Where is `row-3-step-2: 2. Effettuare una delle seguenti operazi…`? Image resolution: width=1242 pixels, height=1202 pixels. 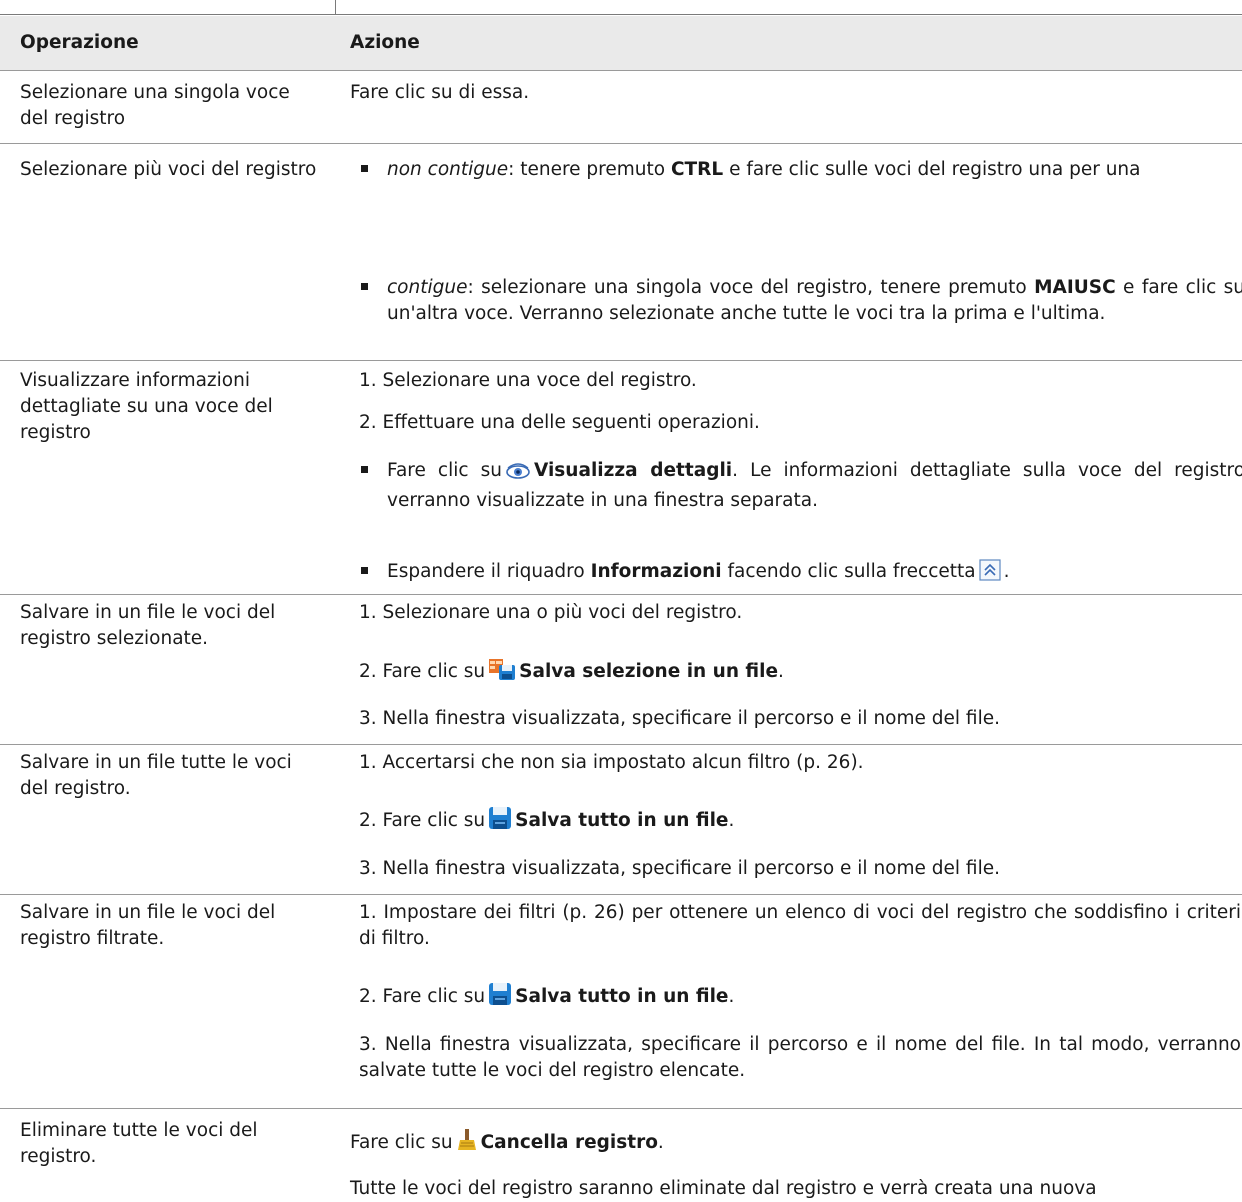 row-3-step-2: 2. Effettuare una delle seguenti operazi… is located at coordinates (559, 422).